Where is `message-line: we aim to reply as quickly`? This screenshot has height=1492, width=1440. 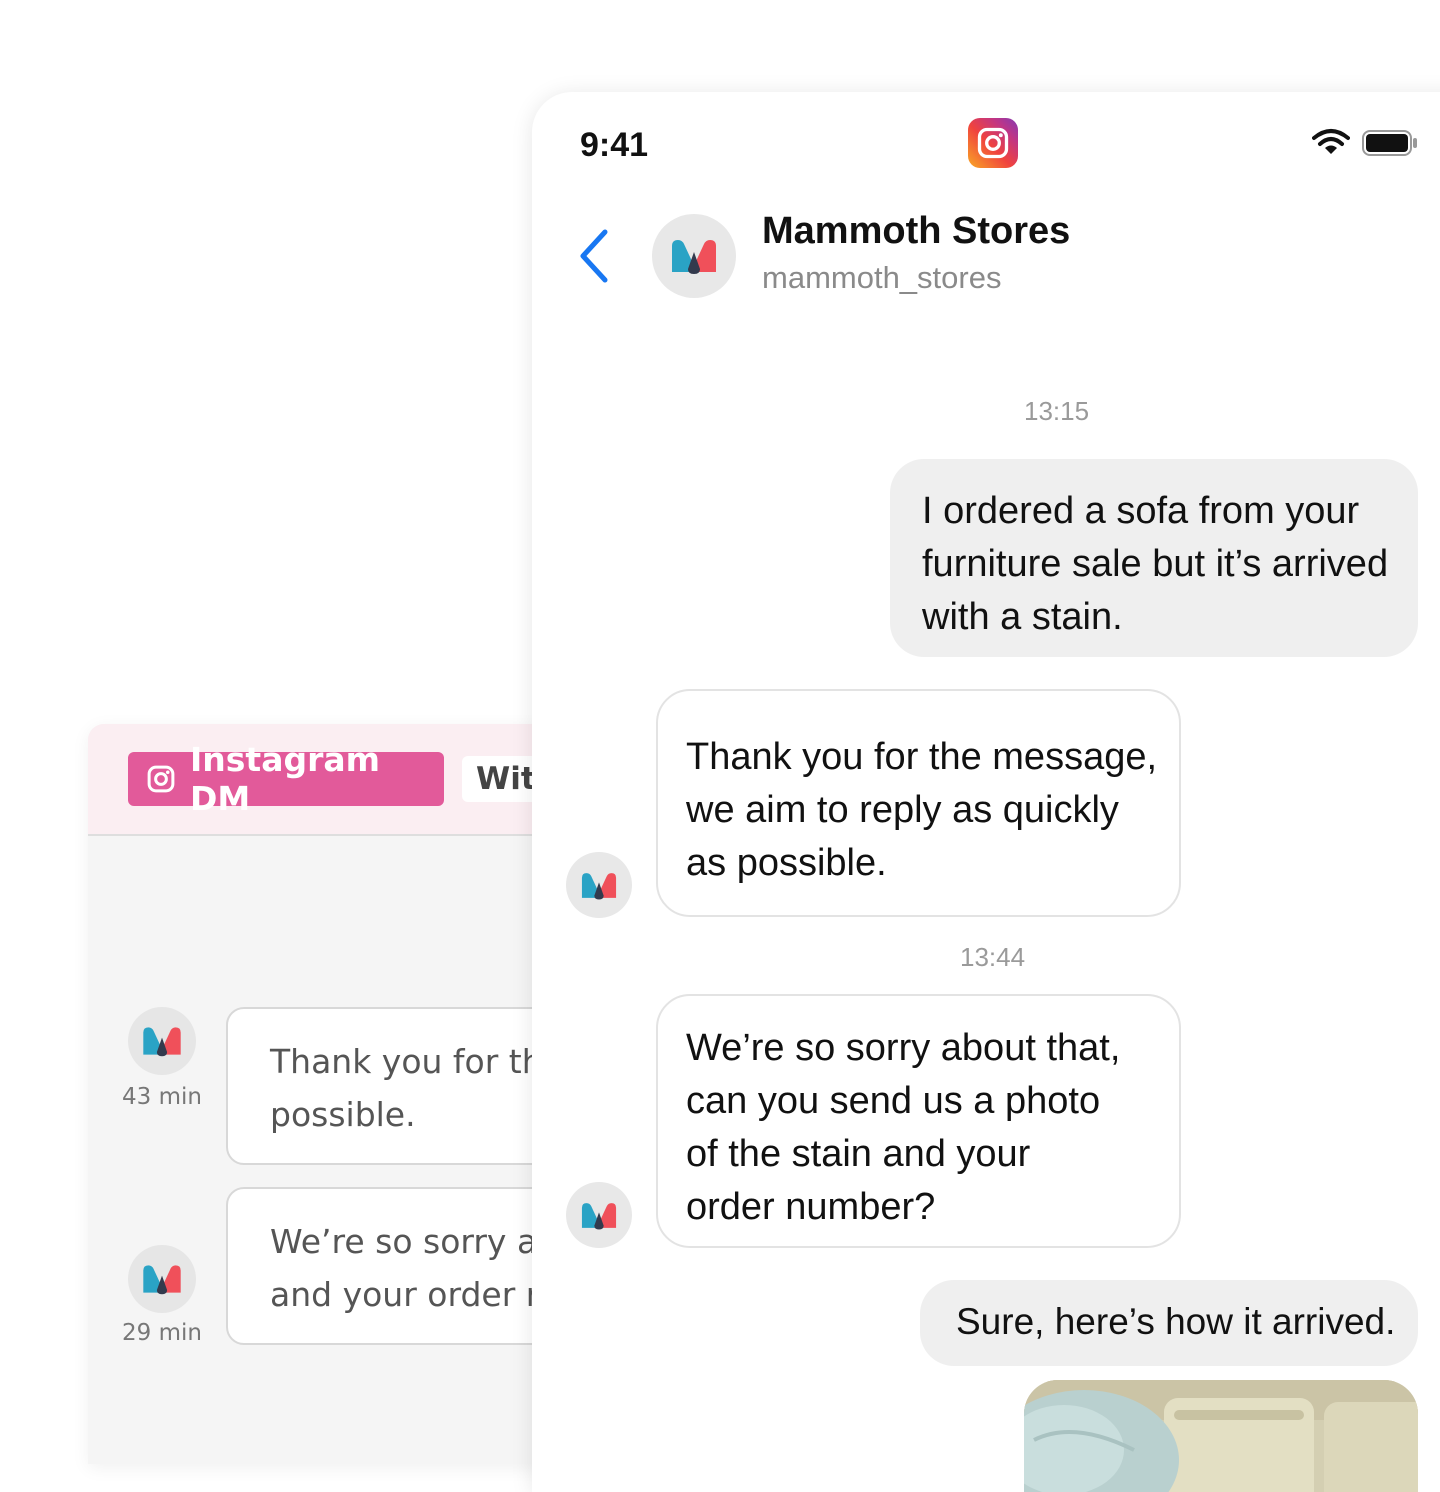
message-line: we aim to reply as quickly is located at coordinates (902, 810).